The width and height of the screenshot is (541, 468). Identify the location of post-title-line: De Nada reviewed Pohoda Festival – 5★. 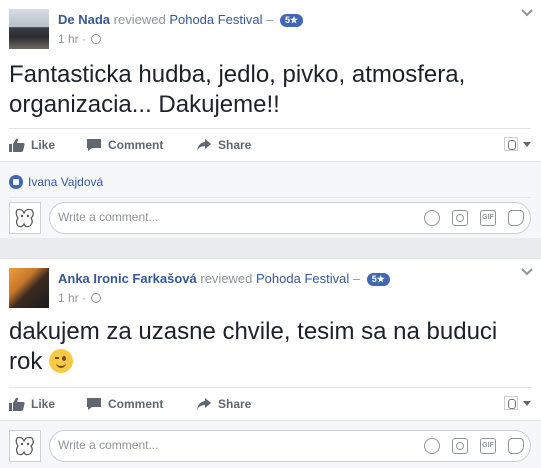
(181, 19).